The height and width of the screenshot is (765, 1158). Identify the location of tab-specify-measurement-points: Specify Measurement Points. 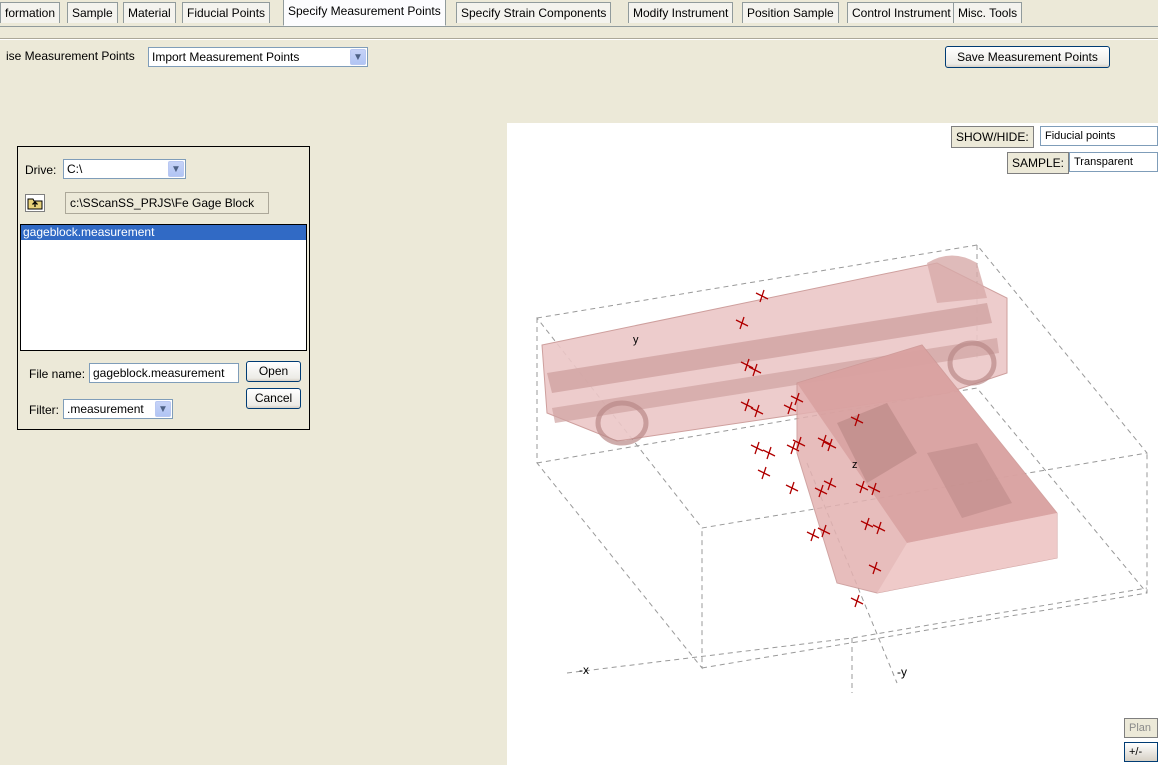
(364, 13).